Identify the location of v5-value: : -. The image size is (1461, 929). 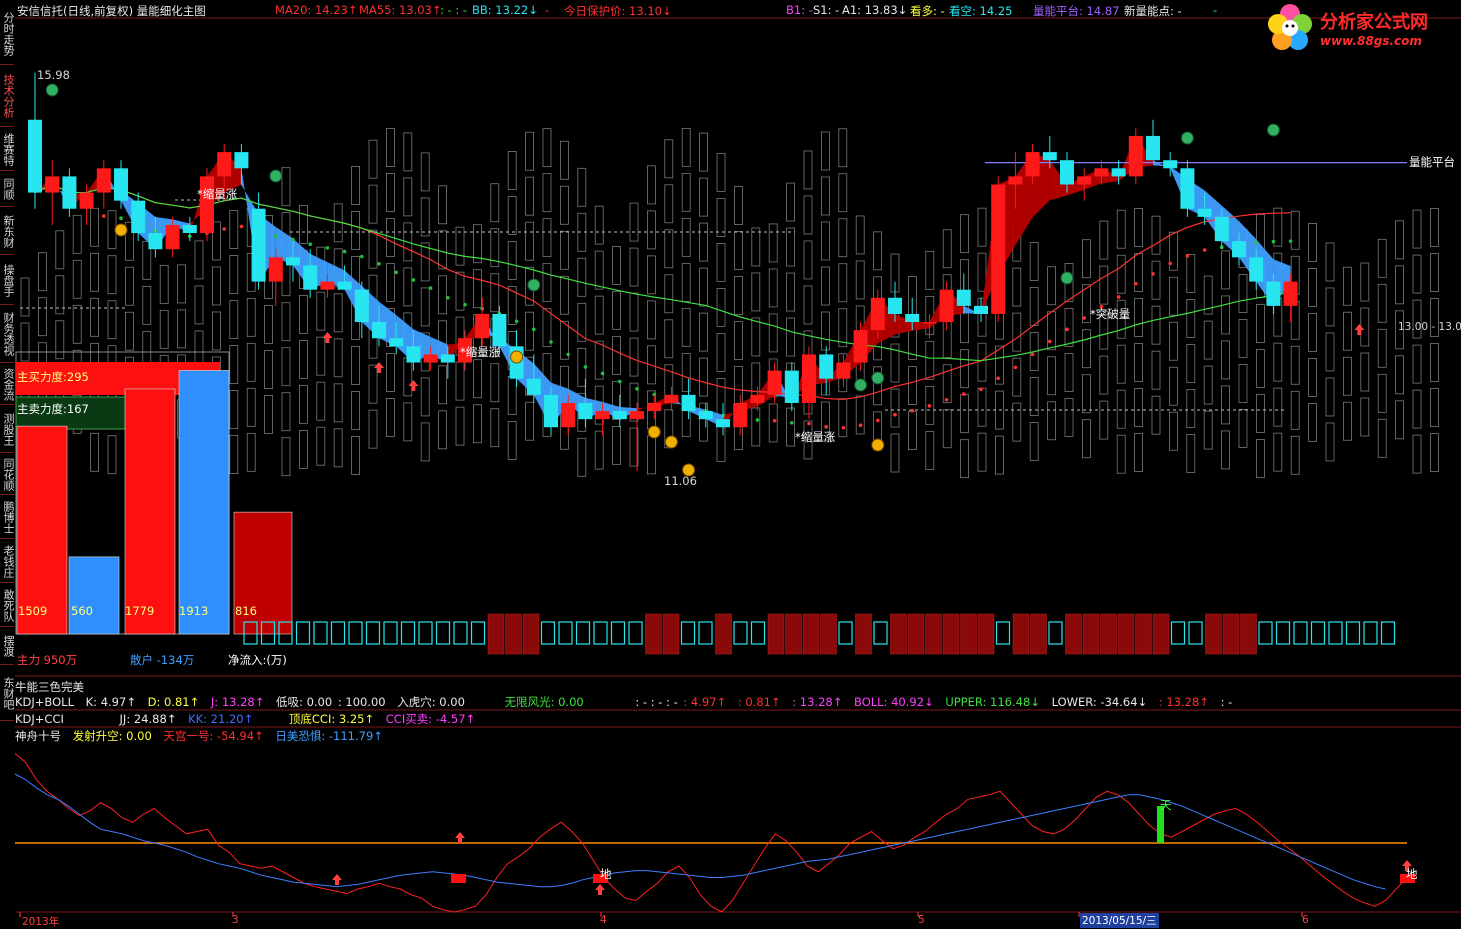
(1226, 702).